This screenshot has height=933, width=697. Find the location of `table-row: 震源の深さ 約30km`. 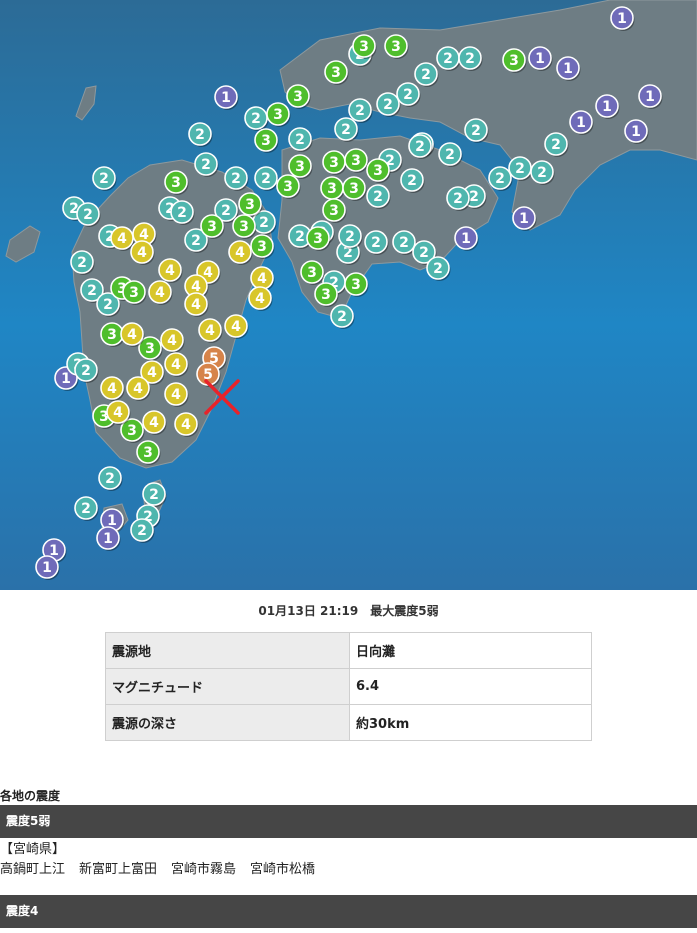

table-row: 震源の深さ 約30km is located at coordinates (348, 722).